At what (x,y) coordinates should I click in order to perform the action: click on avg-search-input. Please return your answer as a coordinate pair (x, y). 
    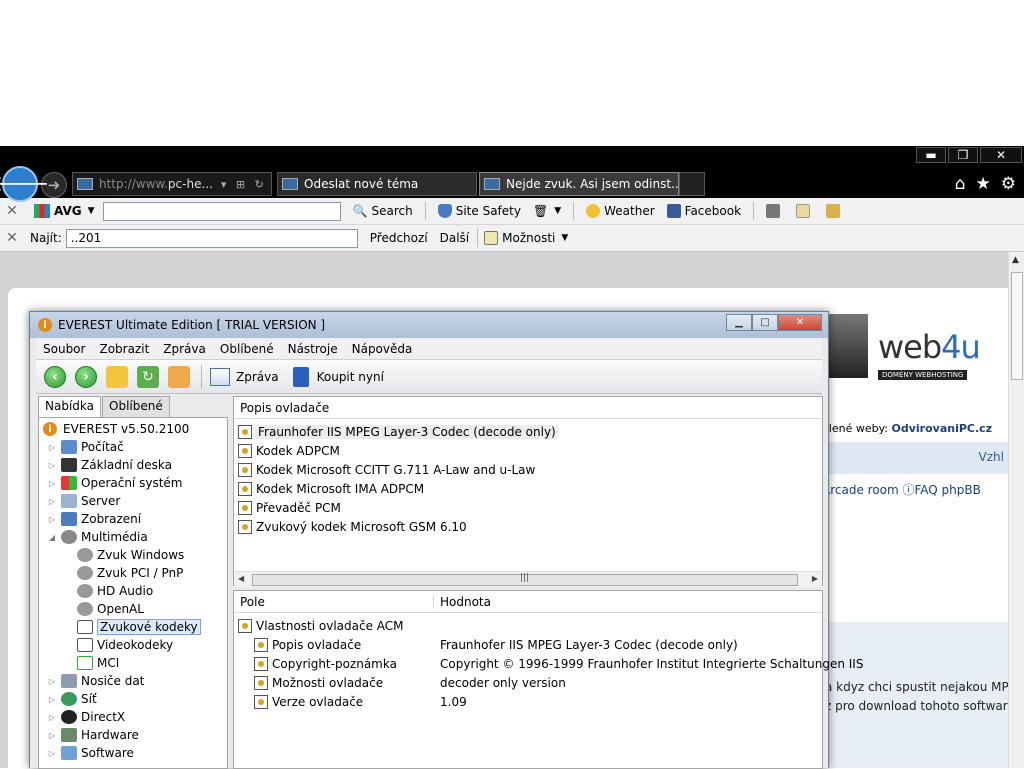
    Looking at the image, I should click on (221, 211).